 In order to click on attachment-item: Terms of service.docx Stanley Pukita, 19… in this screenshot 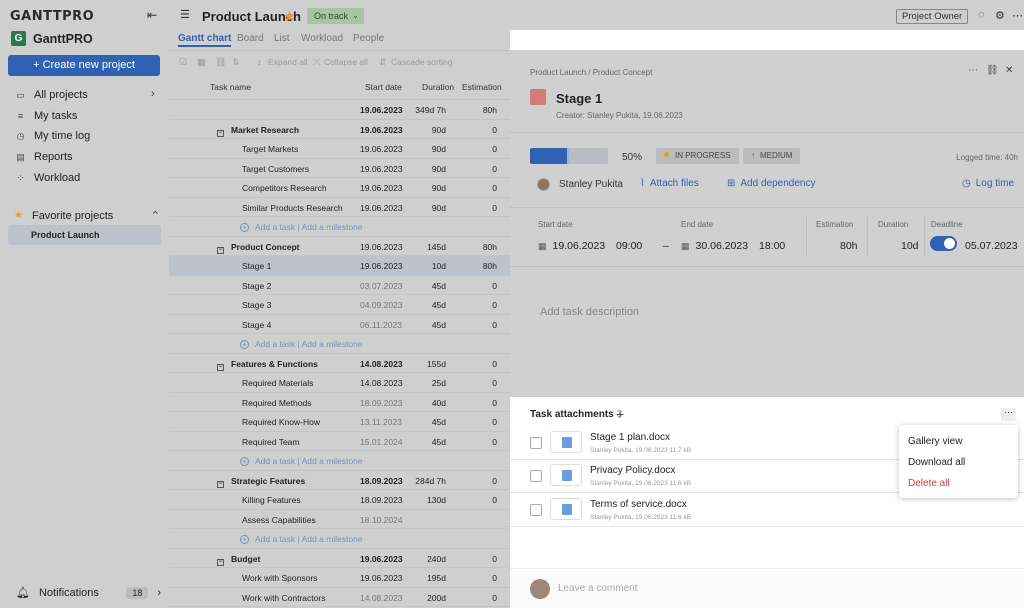, I will do `click(767, 510)`.